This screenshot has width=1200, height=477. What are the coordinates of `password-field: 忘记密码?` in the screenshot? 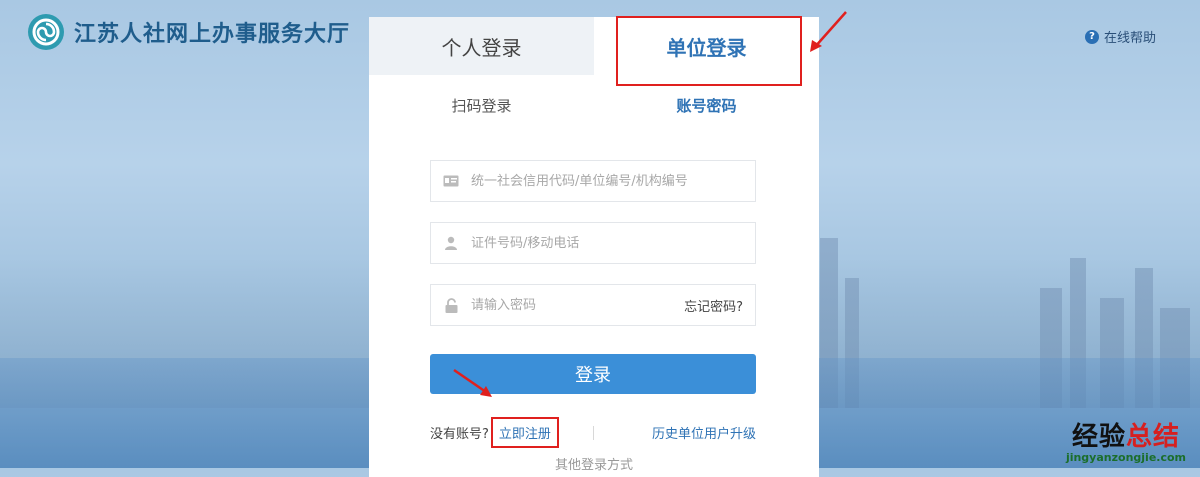 It's located at (593, 305).